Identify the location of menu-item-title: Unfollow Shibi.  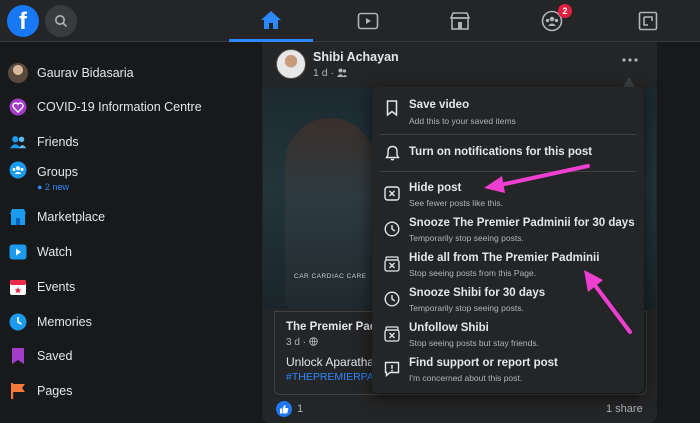
(449, 328).